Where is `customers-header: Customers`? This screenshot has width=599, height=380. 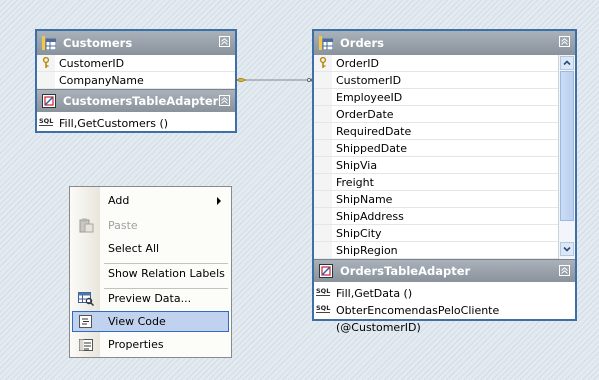
customers-header: Customers is located at coordinates (136, 43).